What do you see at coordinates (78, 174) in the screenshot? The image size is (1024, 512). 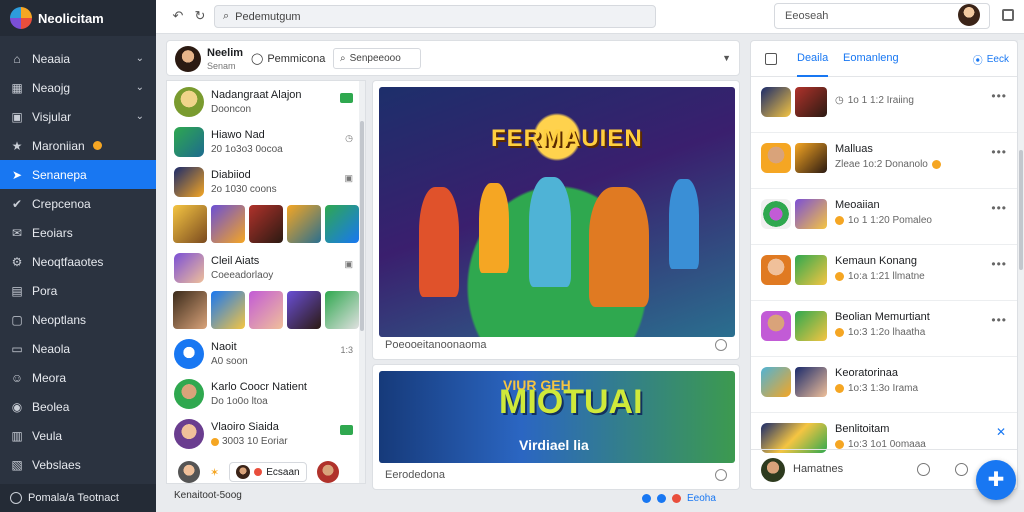 I see `sidebar-item-senanepa: ➤ Senanepa` at bounding box center [78, 174].